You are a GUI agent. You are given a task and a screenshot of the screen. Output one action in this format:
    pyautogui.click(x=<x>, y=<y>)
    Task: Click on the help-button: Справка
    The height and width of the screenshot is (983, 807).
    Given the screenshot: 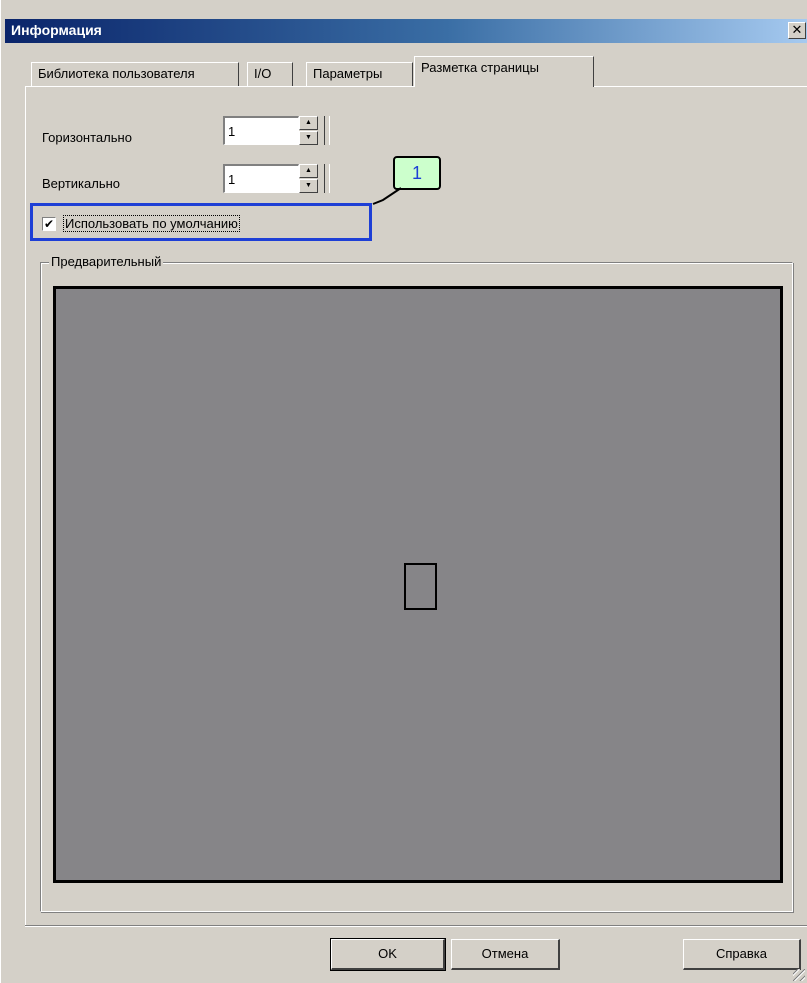 What is the action you would take?
    pyautogui.click(x=742, y=954)
    